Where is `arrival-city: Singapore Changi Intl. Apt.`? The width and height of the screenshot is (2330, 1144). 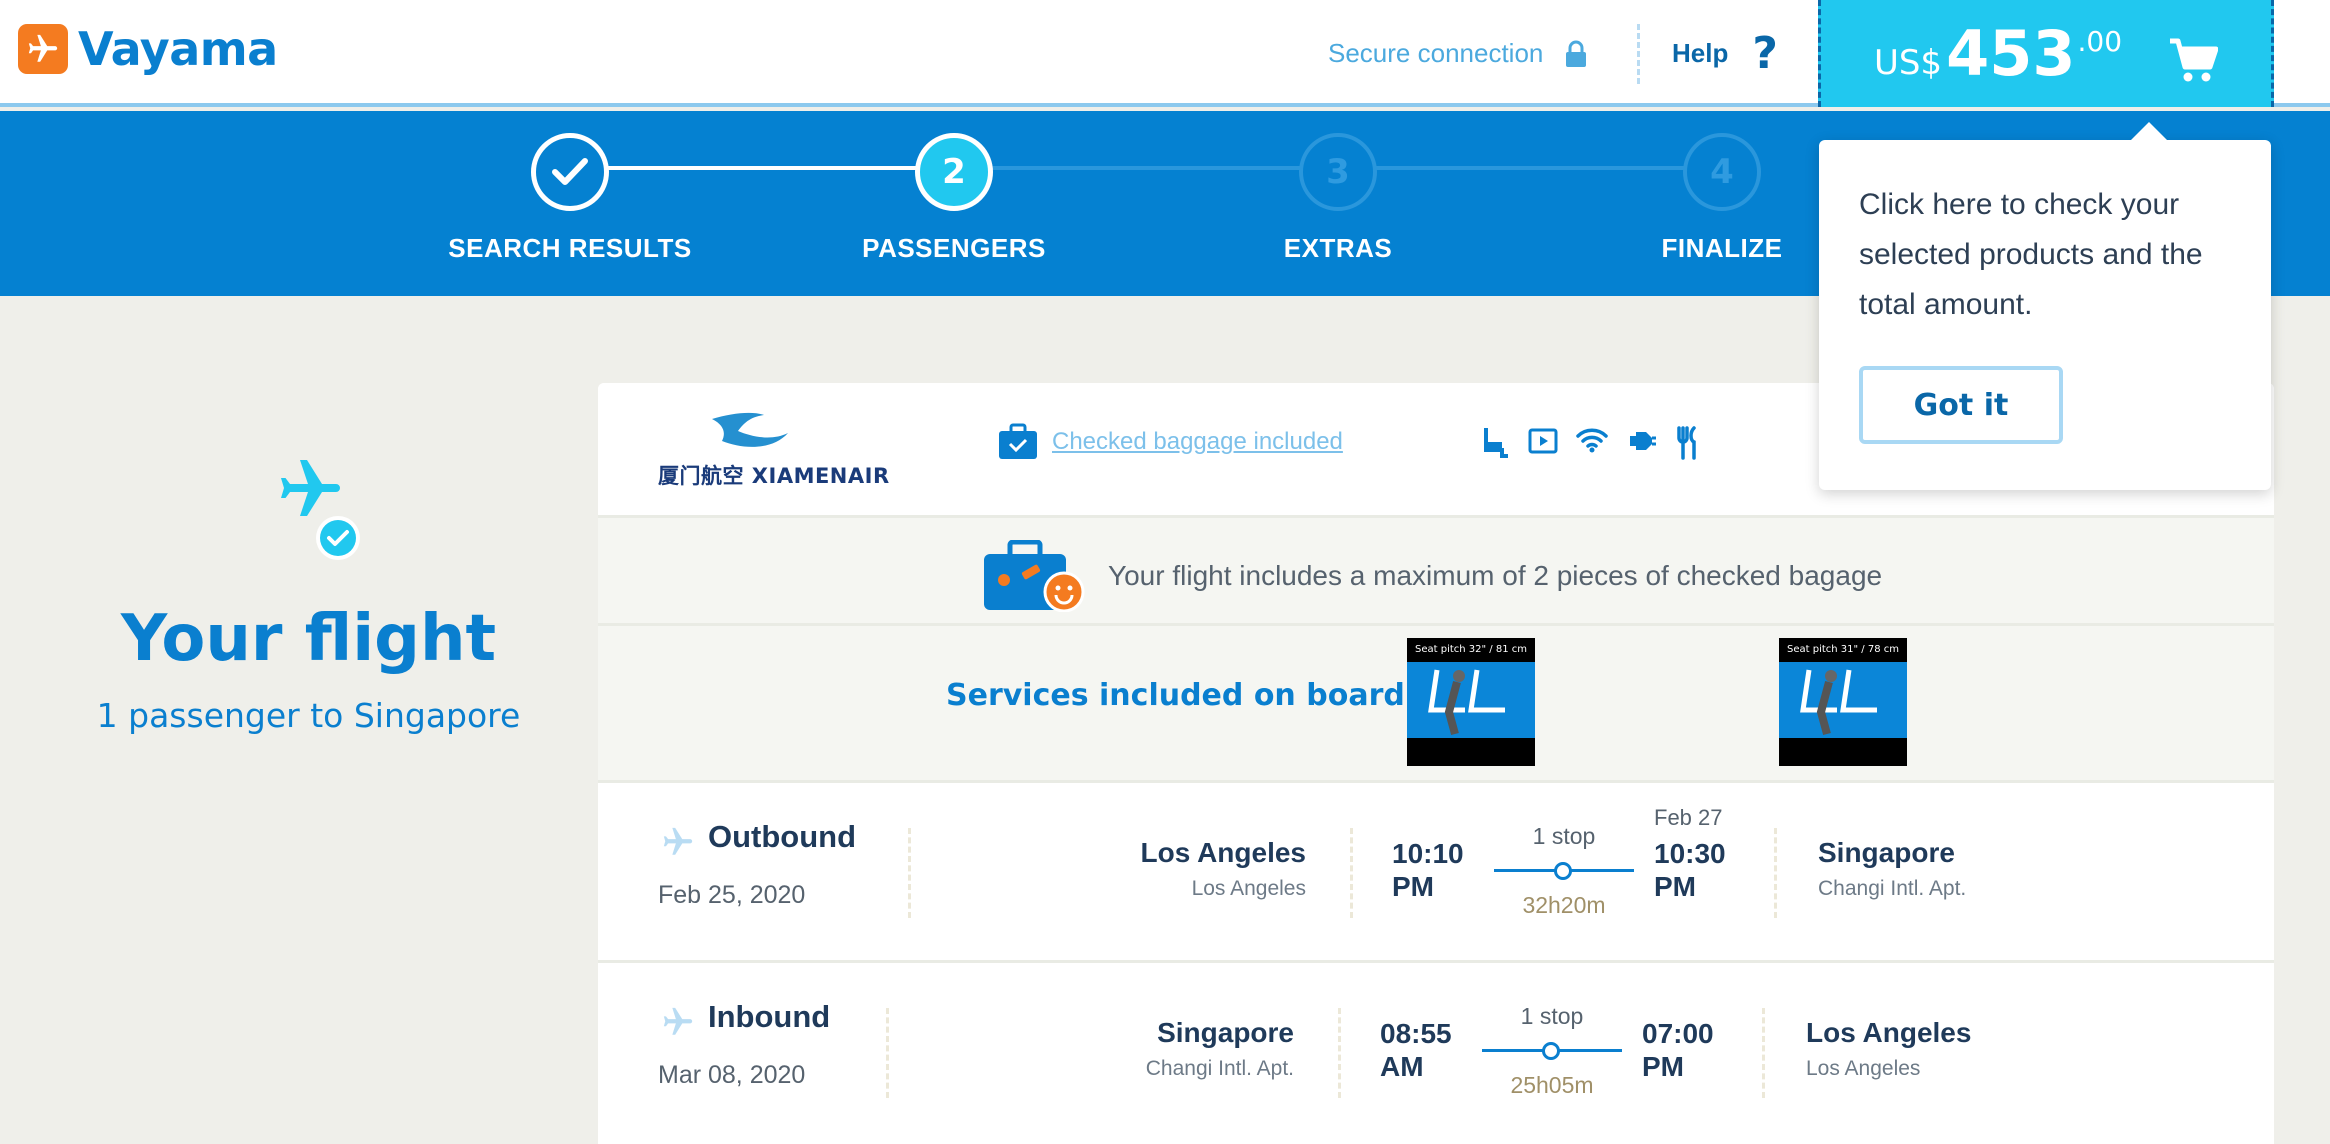
arrival-city: Singapore Changi Intl. Apt. is located at coordinates (1892, 869).